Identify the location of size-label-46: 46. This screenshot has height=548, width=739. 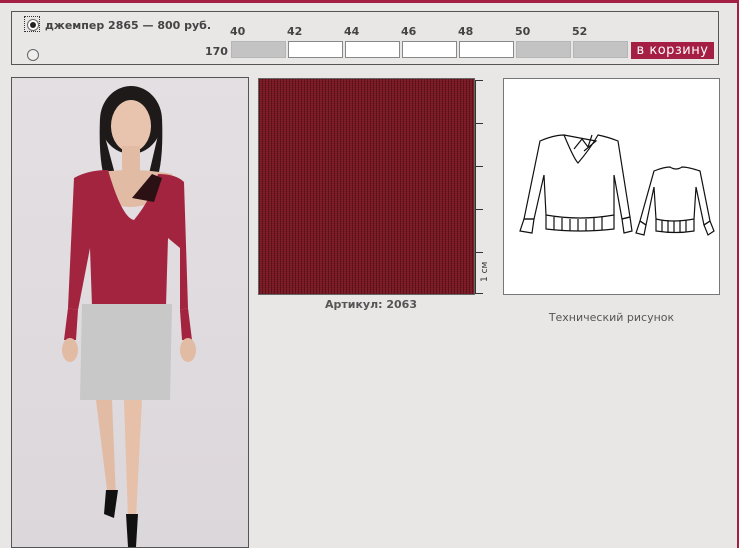
(409, 31).